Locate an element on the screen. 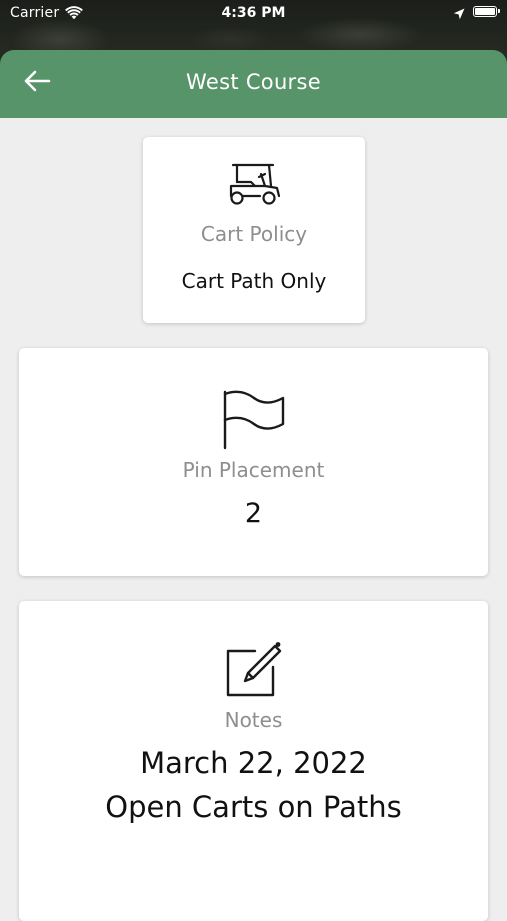  cart-policy-card: Cart Policy Cart Path Only is located at coordinates (254, 230).